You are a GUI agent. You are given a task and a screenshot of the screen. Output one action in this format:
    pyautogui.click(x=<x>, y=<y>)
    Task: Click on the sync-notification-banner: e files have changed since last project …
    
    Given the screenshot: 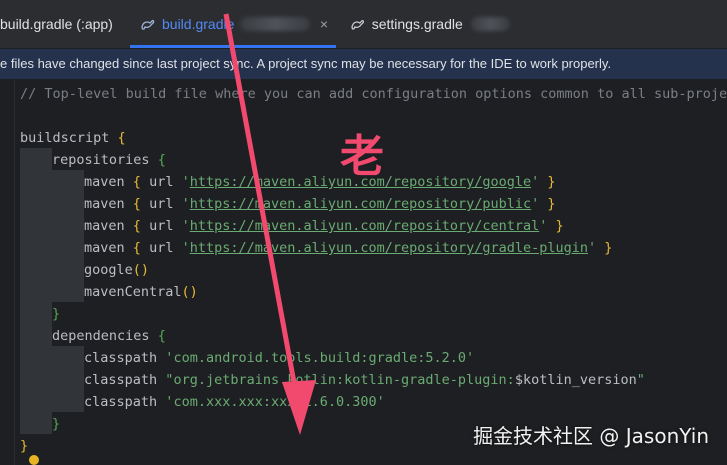 What is the action you would take?
    pyautogui.click(x=363, y=64)
    